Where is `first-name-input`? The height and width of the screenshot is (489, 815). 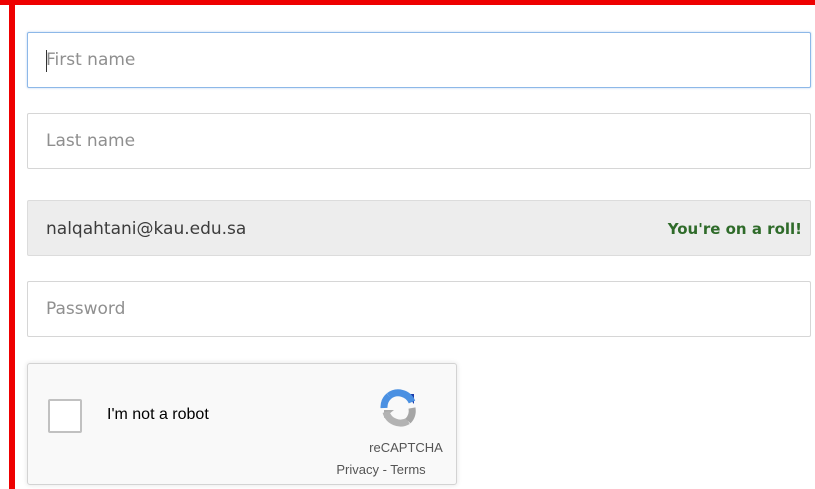 first-name-input is located at coordinates (419, 60).